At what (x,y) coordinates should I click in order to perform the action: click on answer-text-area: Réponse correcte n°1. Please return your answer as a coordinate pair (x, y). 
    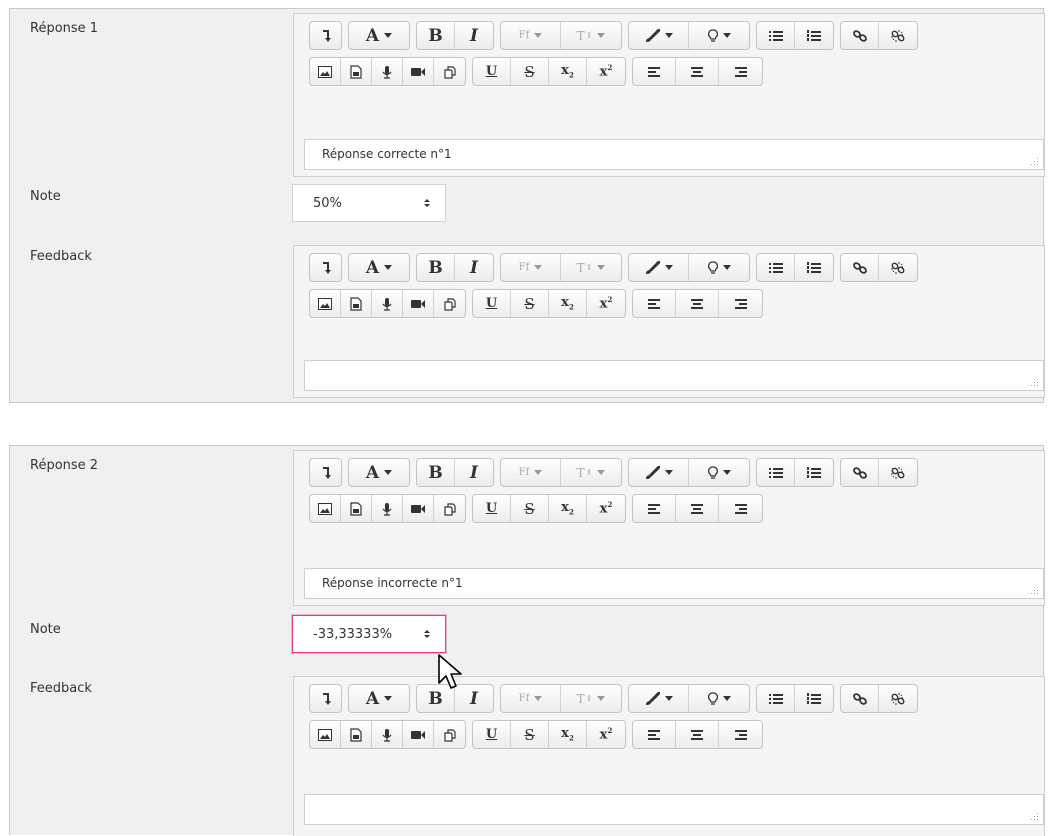
    Looking at the image, I should click on (674, 154).